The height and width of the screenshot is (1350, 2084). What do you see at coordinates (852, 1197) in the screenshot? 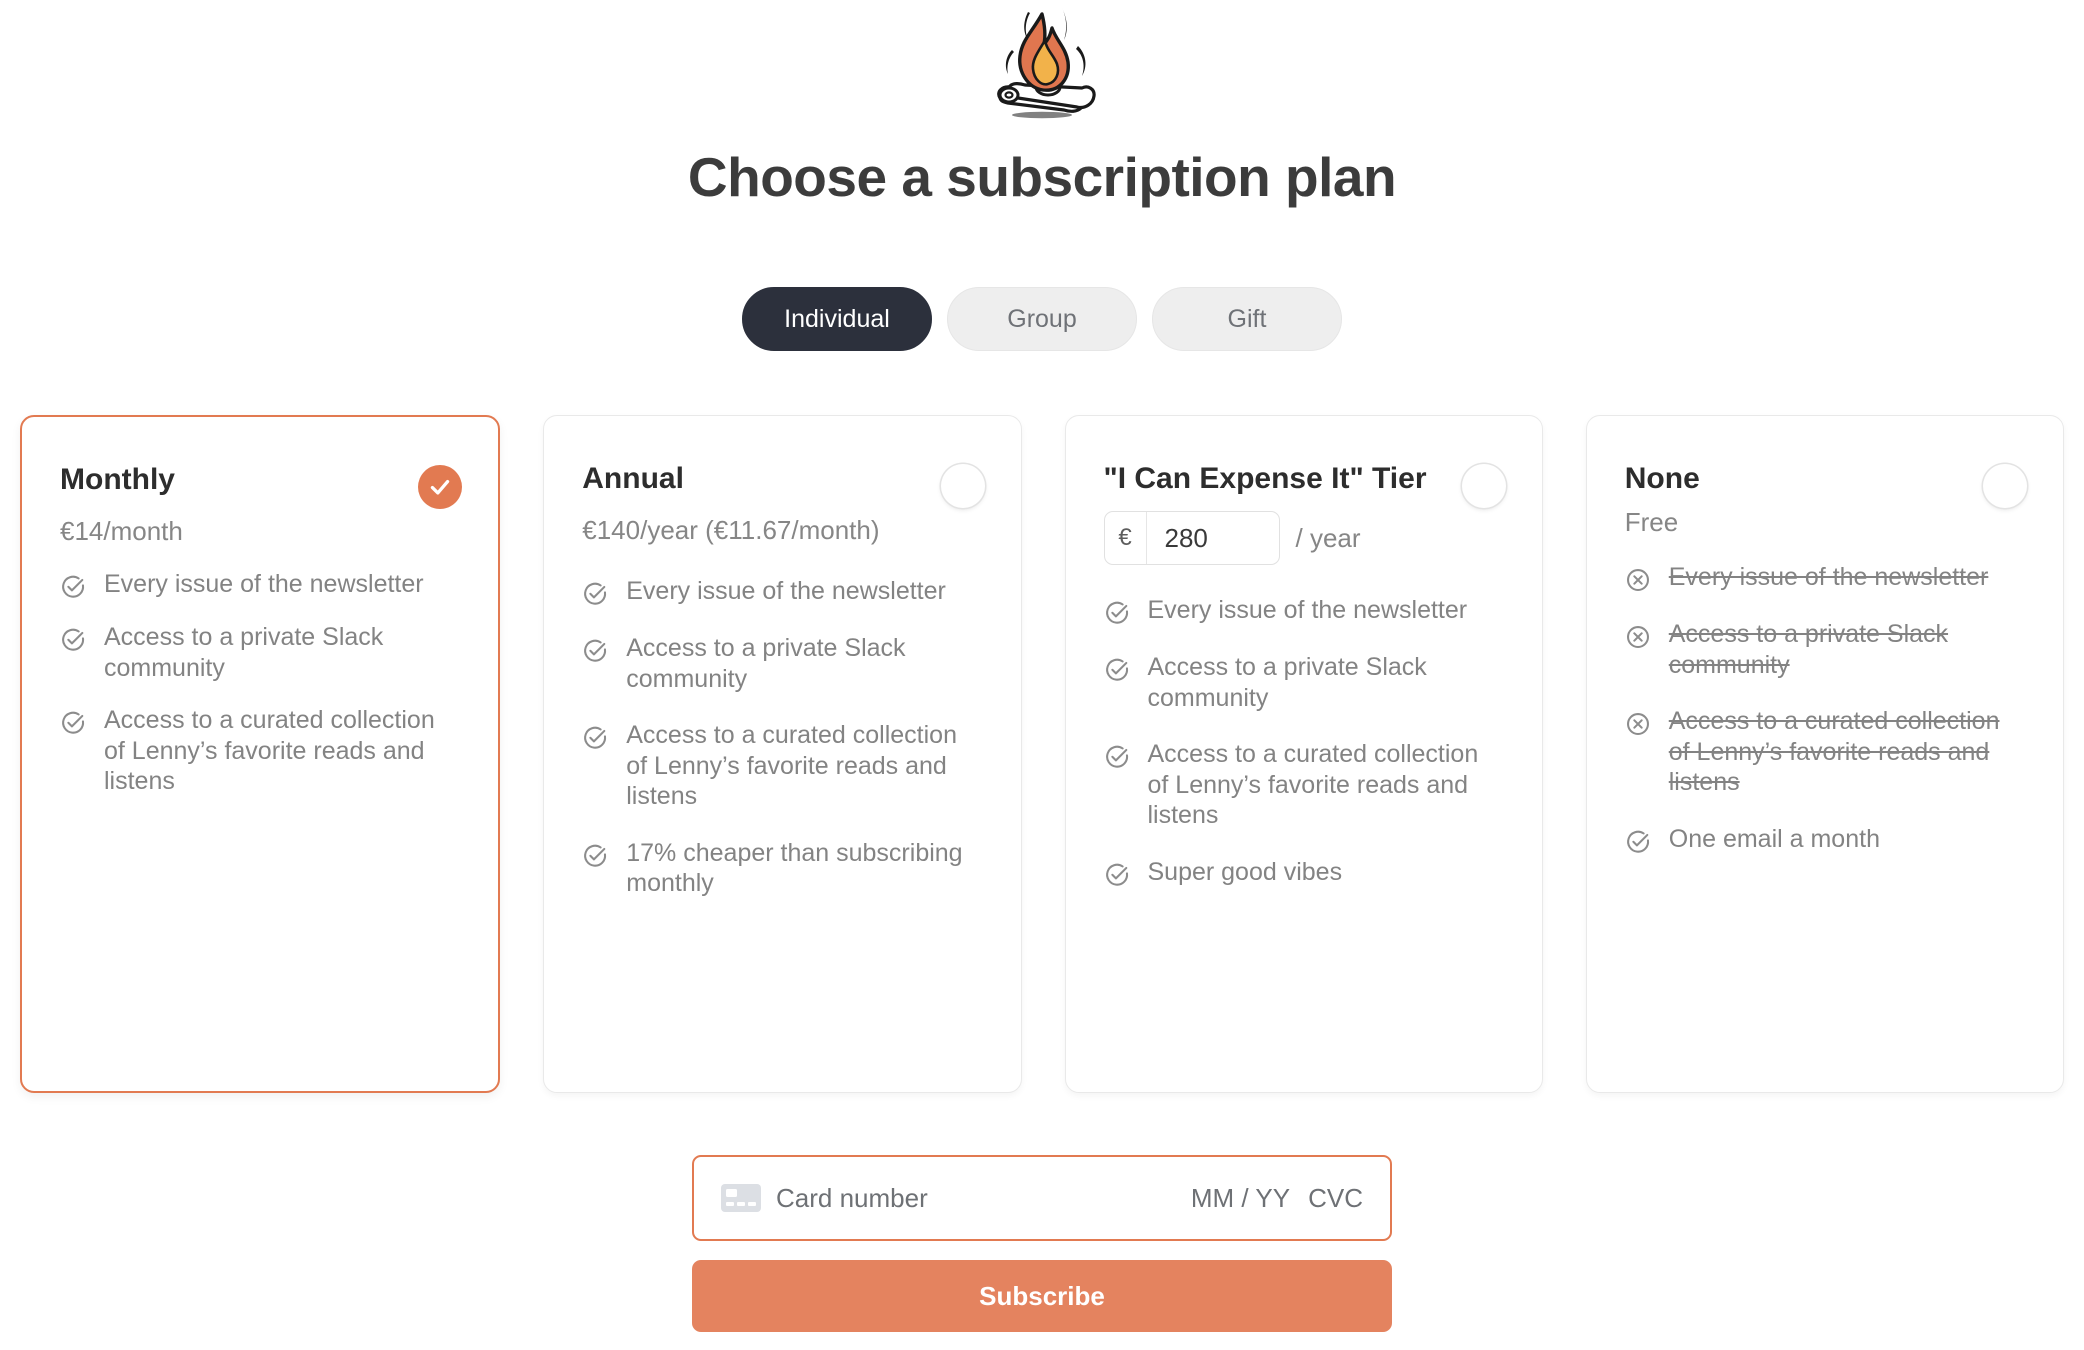
I see `card-number-placeholder: Card number` at bounding box center [852, 1197].